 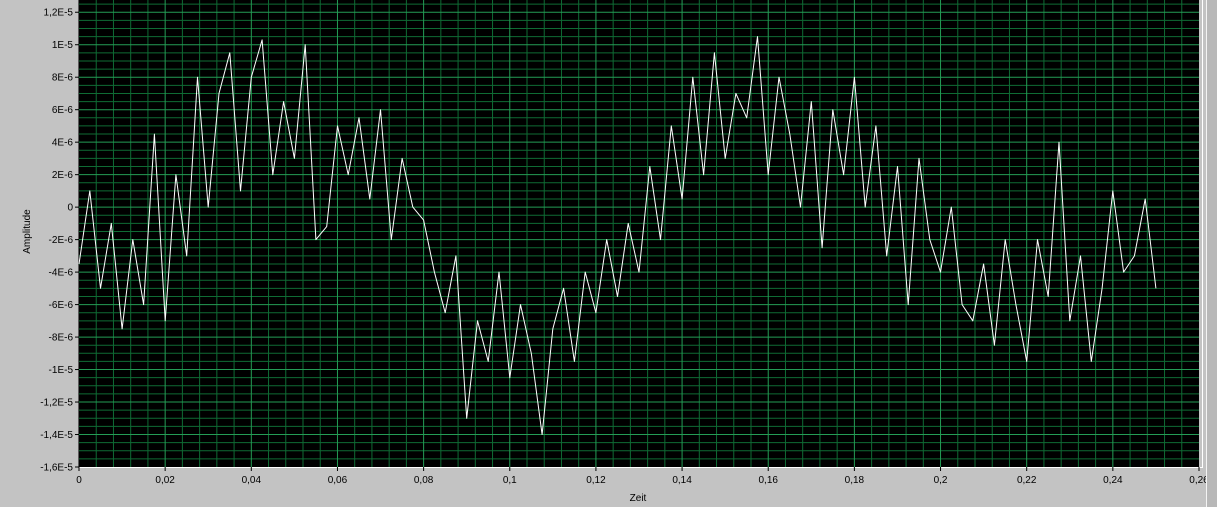 What do you see at coordinates (63, 143) in the screenshot?
I see `y-tick-label: 4E-6` at bounding box center [63, 143].